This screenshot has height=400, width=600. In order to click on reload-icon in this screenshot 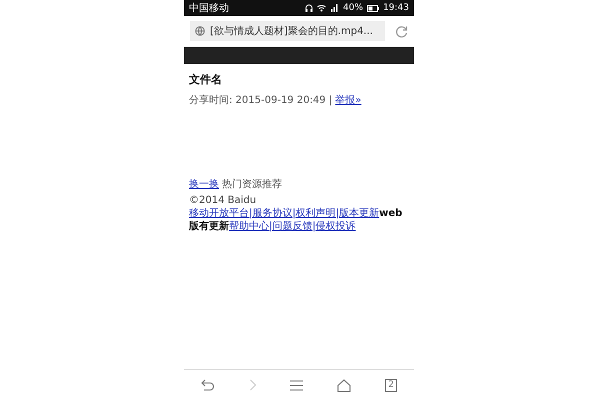, I will do `click(401, 31)`.